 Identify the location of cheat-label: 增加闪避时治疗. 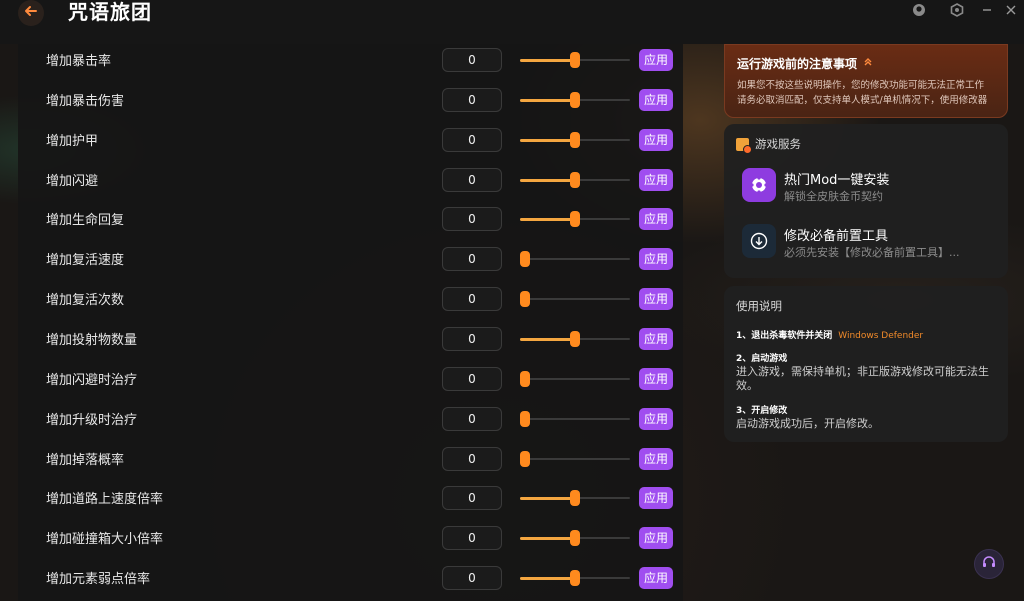
(92, 380).